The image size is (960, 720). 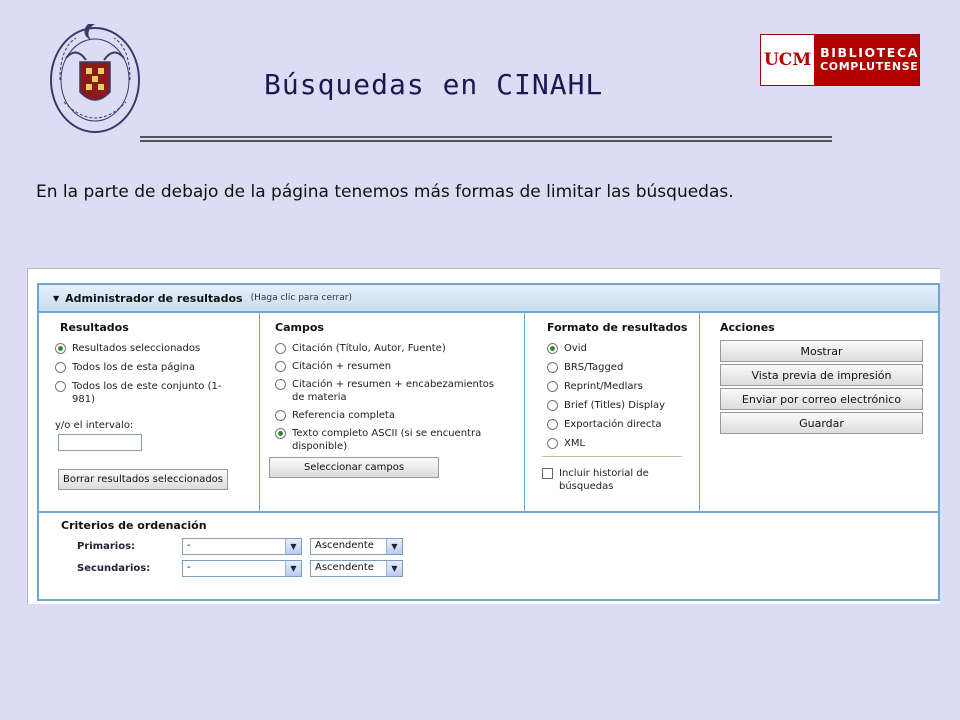 What do you see at coordinates (299, 327) in the screenshot?
I see `campos-heading: Campos` at bounding box center [299, 327].